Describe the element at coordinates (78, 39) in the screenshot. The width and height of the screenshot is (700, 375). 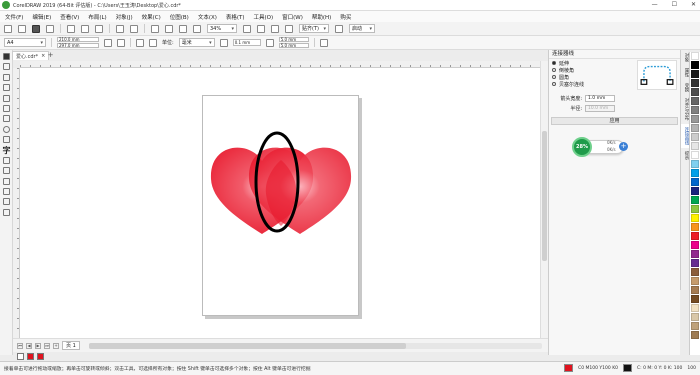
I see `page-width-field: 210.0 mm` at that location.